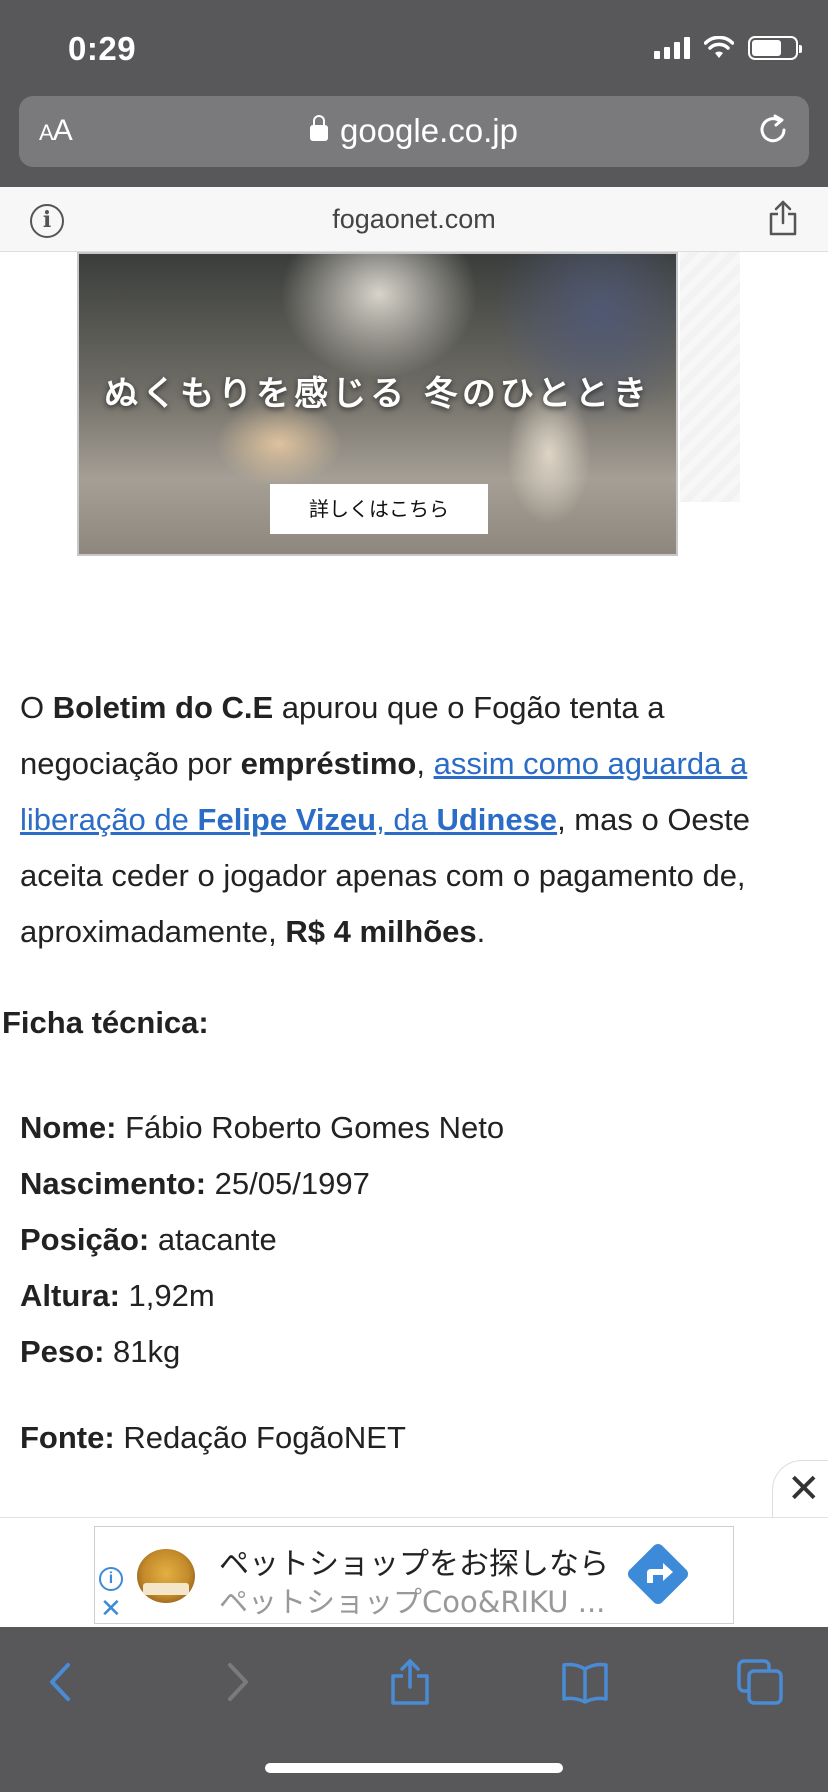 The height and width of the screenshot is (1792, 828). I want to click on ficha-label: Nascimento:, so click(113, 1183).